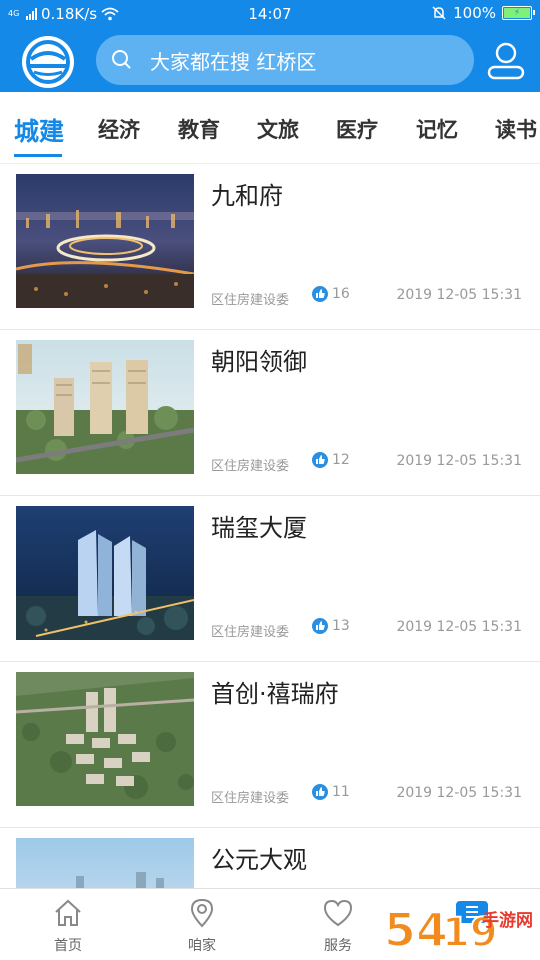 Image resolution: width=540 pixels, height=960 pixels. I want to click on svg-text: 手游网, so click(507, 920).